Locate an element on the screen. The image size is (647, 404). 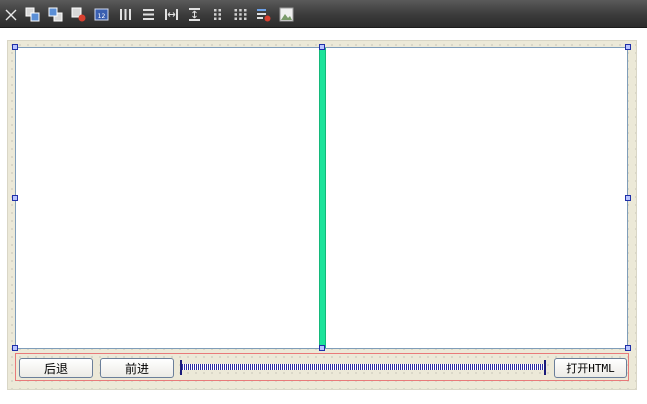
forward-button: 前进 is located at coordinates (137, 368).